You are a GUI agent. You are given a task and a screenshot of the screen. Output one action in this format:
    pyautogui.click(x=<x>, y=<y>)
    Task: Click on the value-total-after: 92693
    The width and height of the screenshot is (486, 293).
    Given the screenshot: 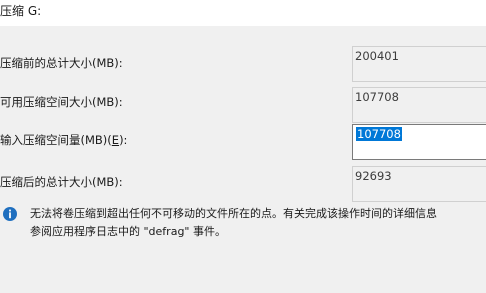 What is the action you would take?
    pyautogui.click(x=419, y=184)
    